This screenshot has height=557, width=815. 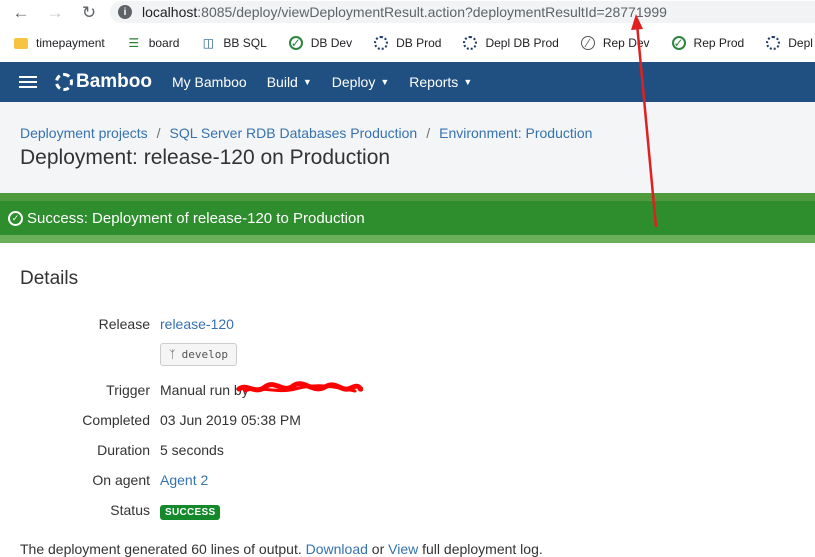 What do you see at coordinates (123, 450) in the screenshot?
I see `duration-label: Duration` at bounding box center [123, 450].